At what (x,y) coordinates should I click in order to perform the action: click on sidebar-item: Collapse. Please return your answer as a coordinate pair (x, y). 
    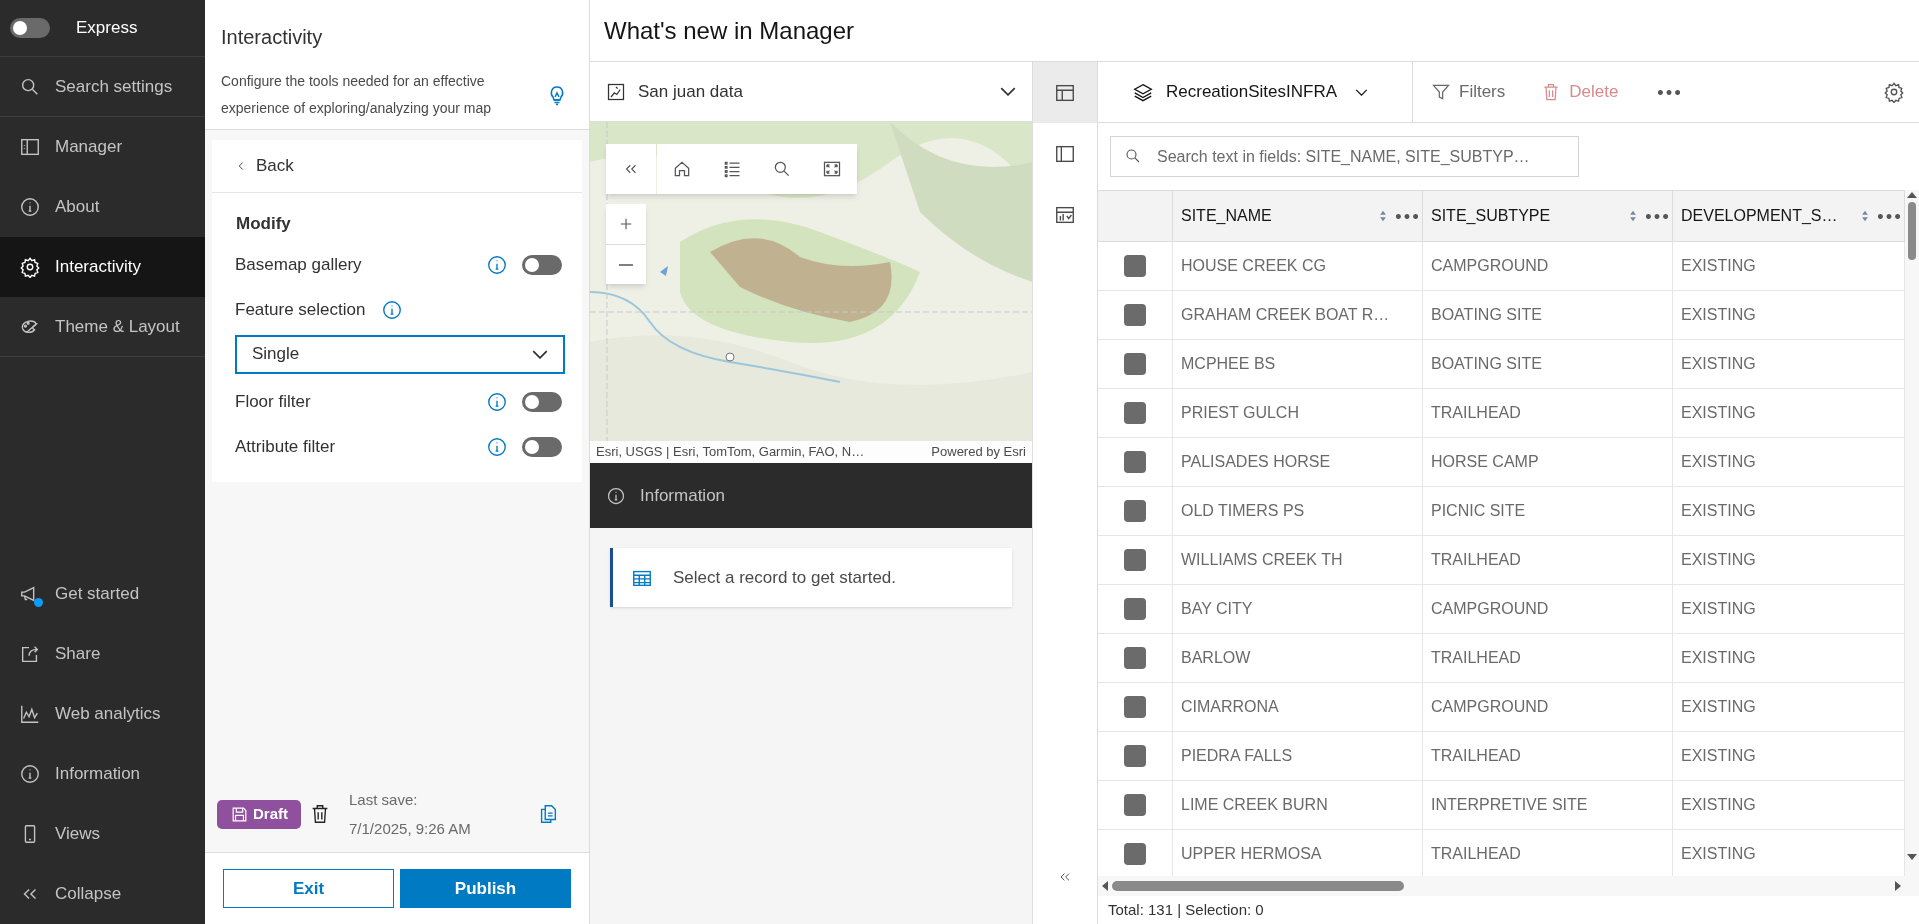
    Looking at the image, I should click on (102, 894).